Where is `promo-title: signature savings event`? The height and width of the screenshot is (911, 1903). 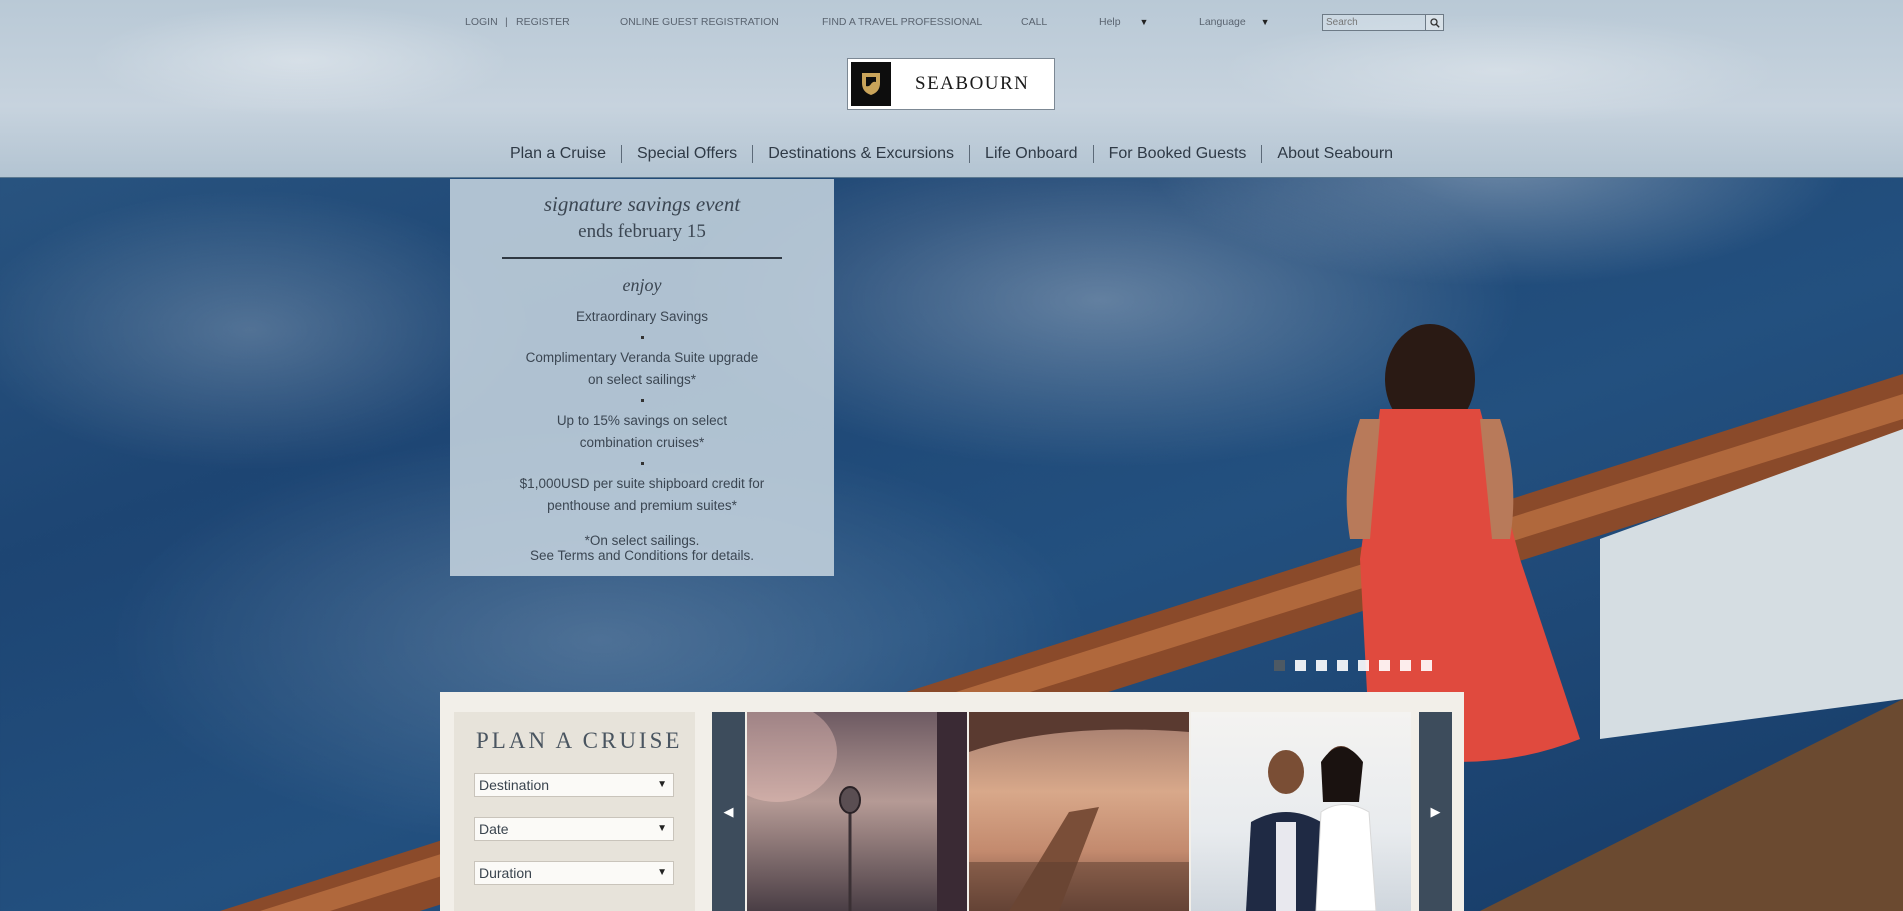
promo-title: signature savings event is located at coordinates (642, 204).